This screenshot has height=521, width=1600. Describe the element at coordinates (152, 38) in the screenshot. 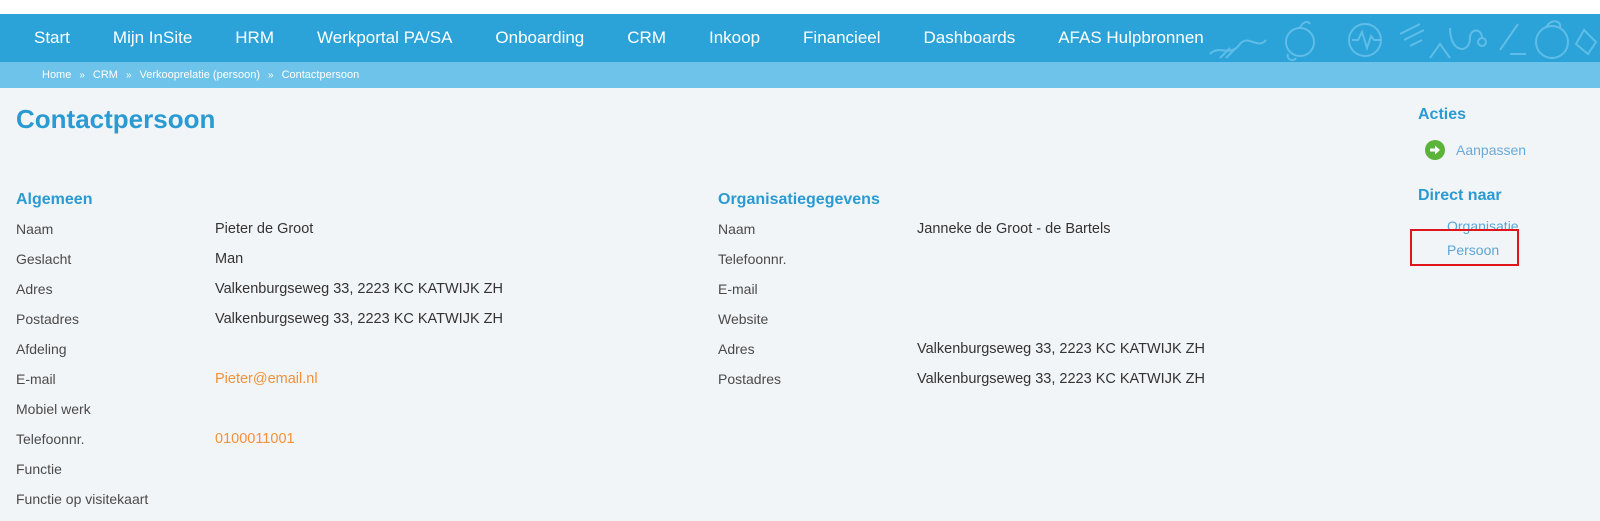

I see `nav-item-mijn-insite: Mijn InSite` at that location.